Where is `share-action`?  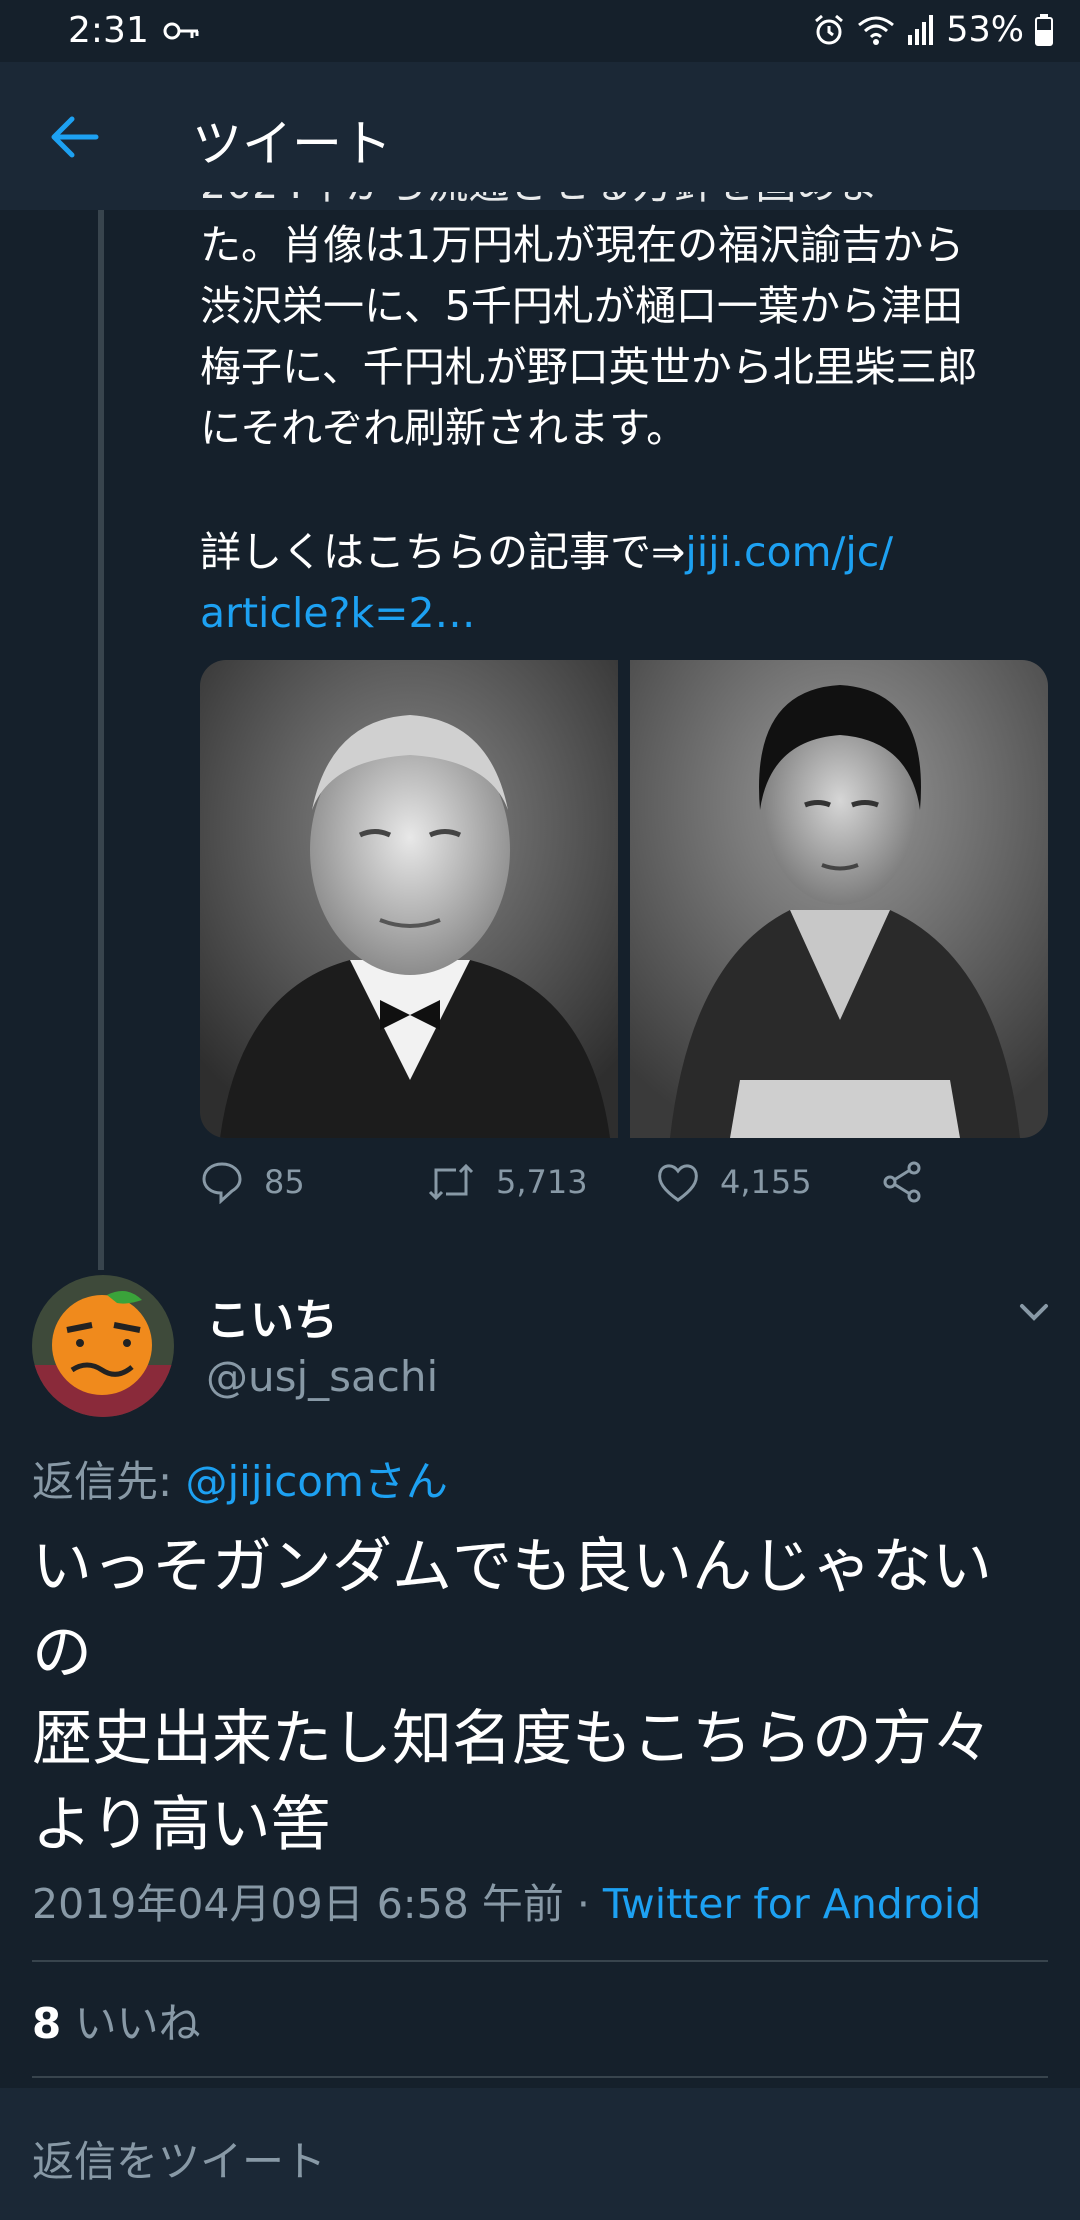
share-action is located at coordinates (902, 1182).